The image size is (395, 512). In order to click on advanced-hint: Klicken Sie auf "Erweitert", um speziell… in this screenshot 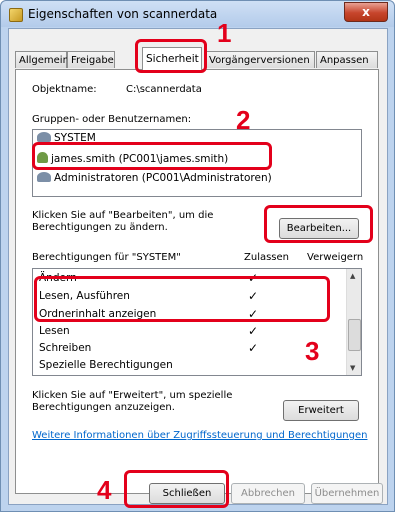, I will do `click(132, 401)`.